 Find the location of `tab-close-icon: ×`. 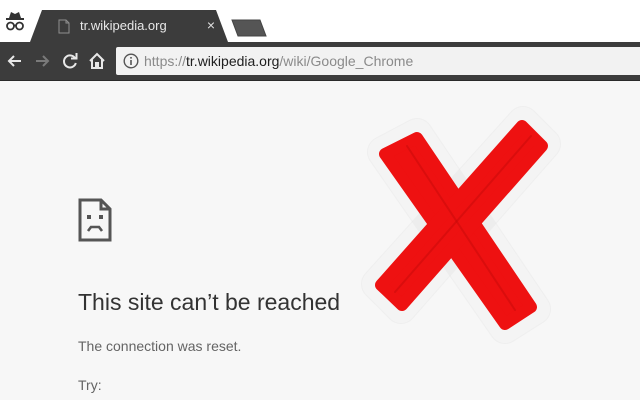

tab-close-icon: × is located at coordinates (211, 25).